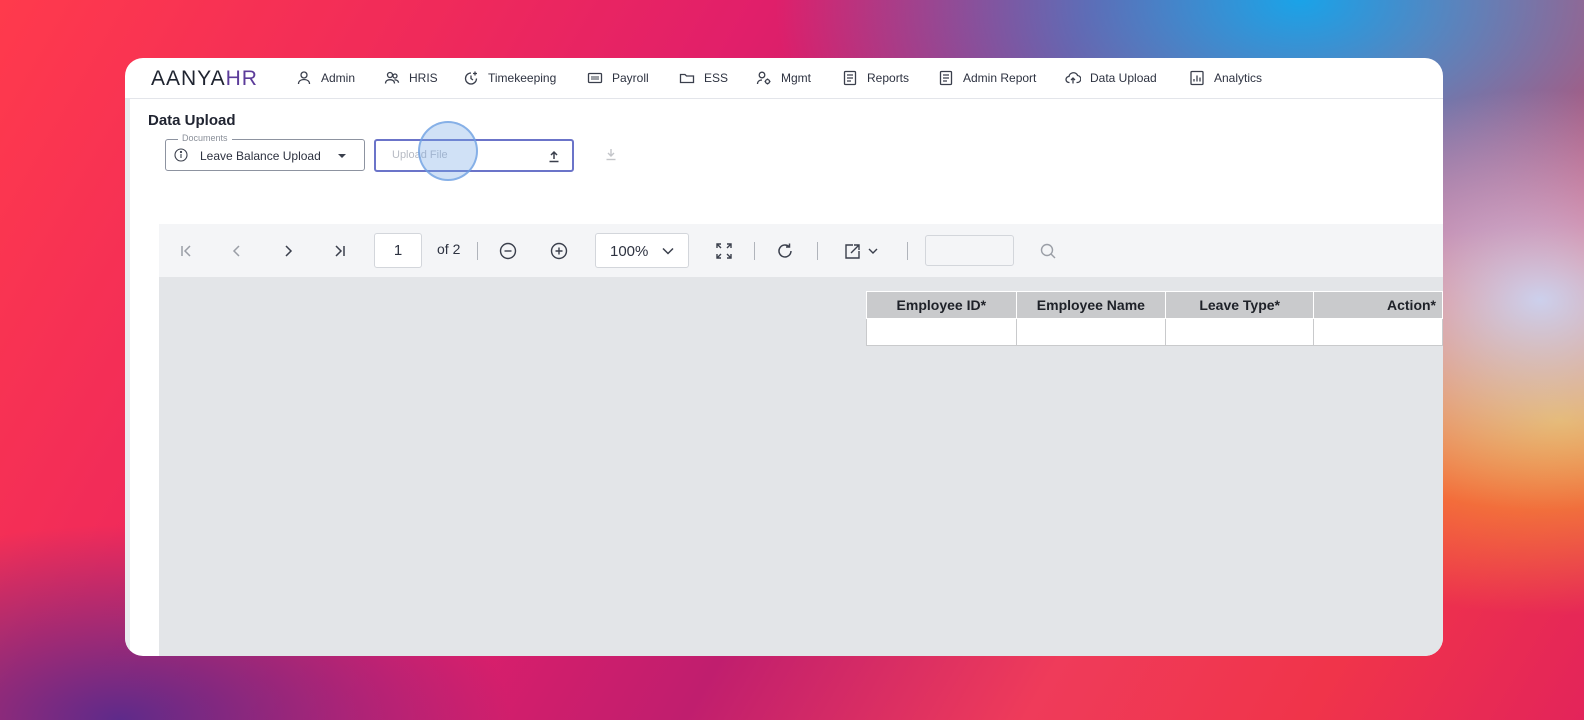 The height and width of the screenshot is (720, 1584). What do you see at coordinates (941, 305) in the screenshot?
I see `header-employee-id: Employee ID*` at bounding box center [941, 305].